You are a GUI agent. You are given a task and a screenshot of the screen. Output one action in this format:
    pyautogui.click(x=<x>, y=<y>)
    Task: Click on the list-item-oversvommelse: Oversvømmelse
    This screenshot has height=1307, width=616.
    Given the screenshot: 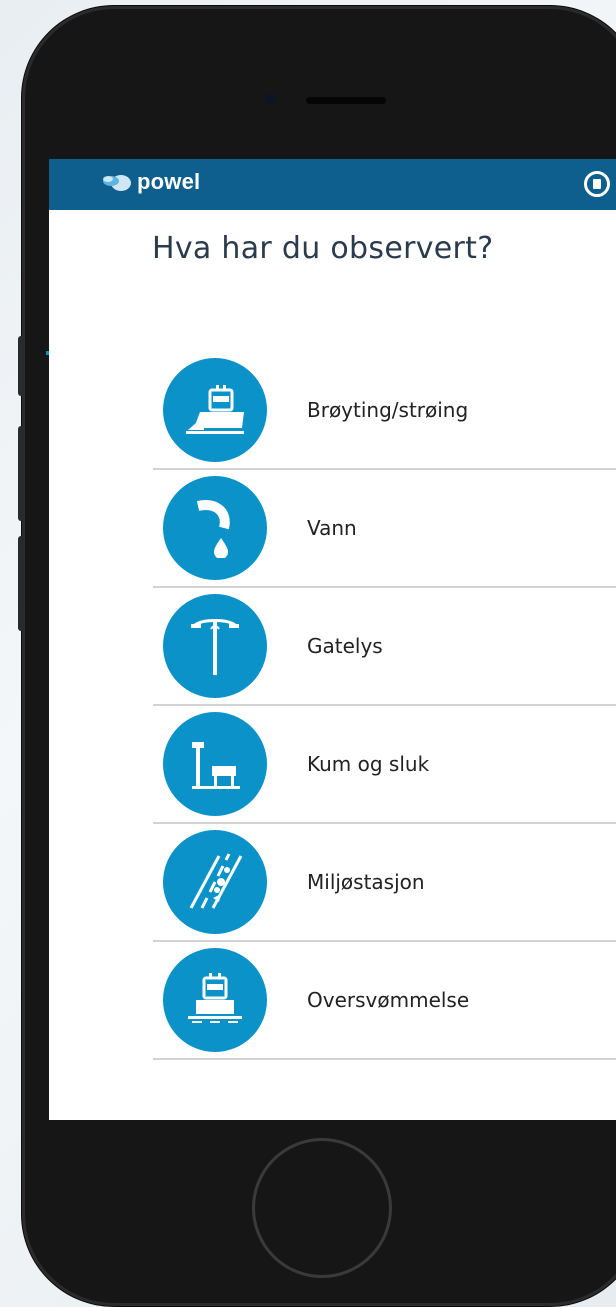 What is the action you would take?
    pyautogui.click(x=384, y=1001)
    